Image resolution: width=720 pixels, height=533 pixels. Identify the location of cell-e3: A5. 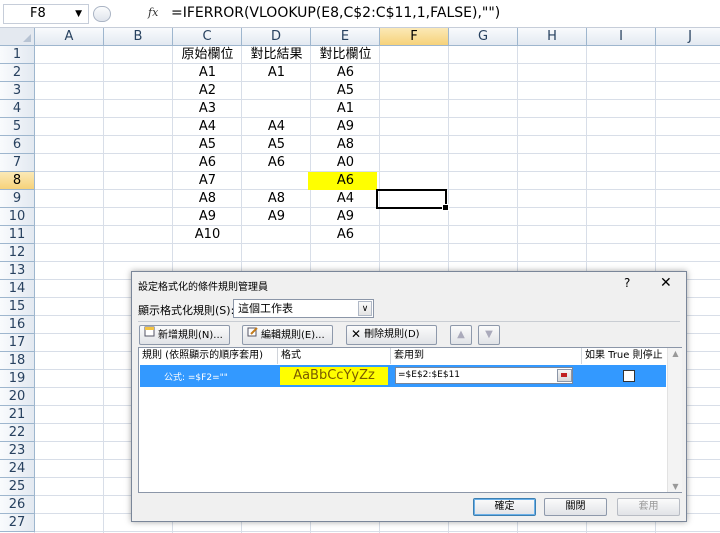
(345, 91).